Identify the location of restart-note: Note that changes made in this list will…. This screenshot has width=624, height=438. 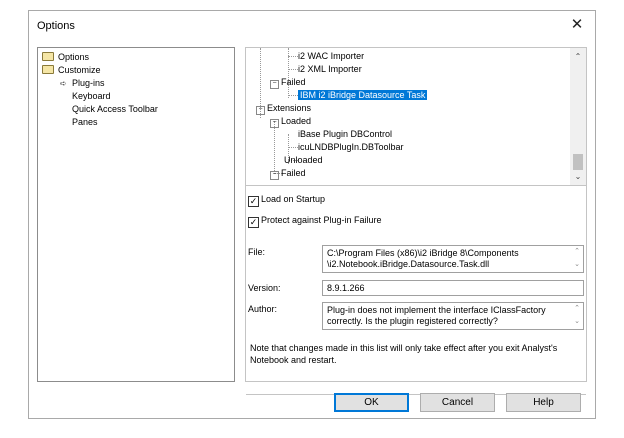
(404, 354).